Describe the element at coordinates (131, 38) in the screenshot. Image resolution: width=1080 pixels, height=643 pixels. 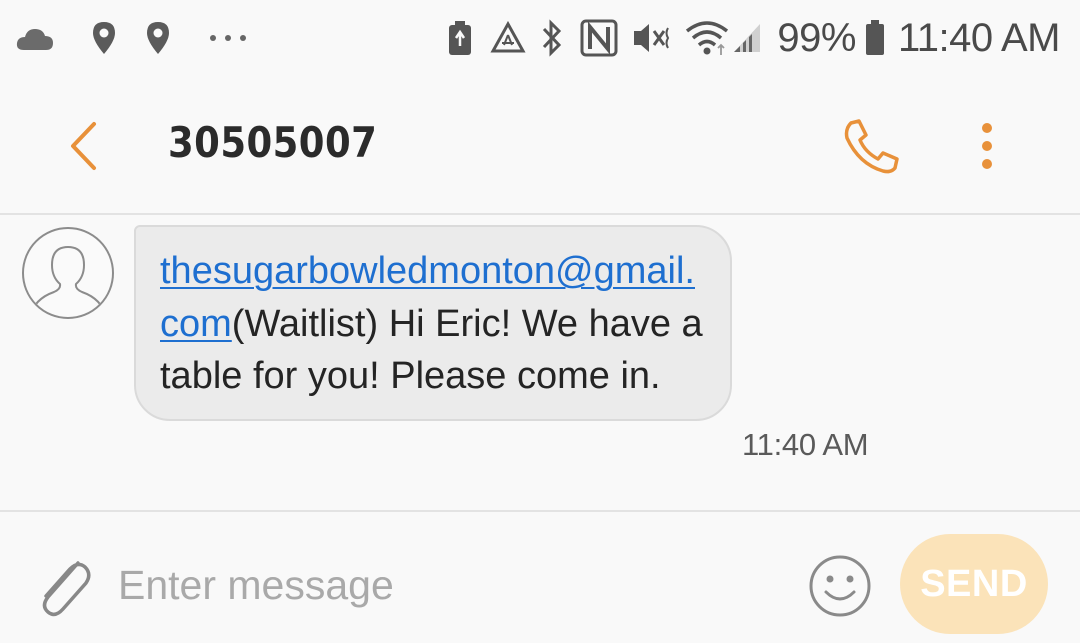
I see `status-bar-left` at that location.